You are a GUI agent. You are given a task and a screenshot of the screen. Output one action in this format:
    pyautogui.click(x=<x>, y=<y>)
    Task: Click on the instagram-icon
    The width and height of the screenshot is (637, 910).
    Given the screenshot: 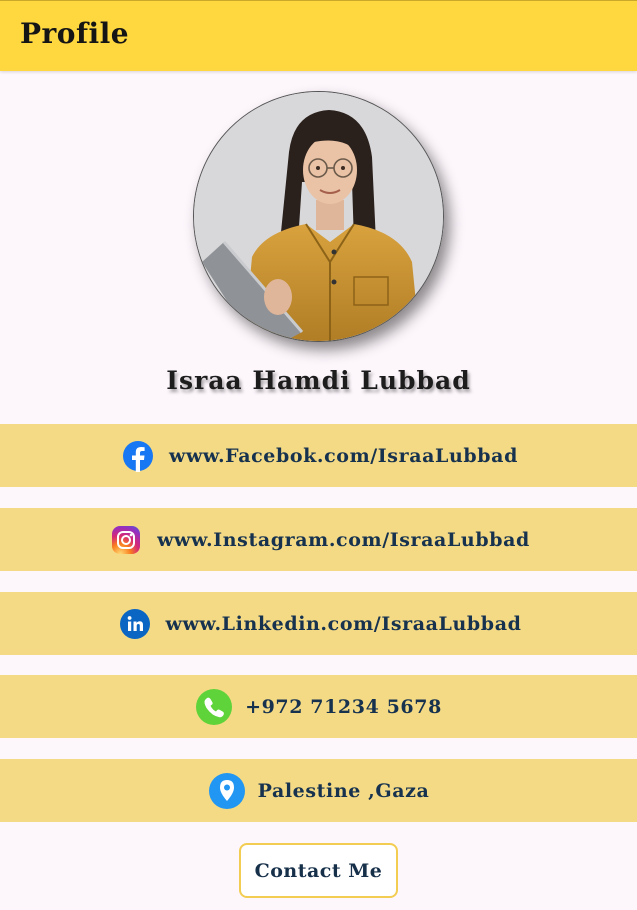 What is the action you would take?
    pyautogui.click(x=126, y=540)
    